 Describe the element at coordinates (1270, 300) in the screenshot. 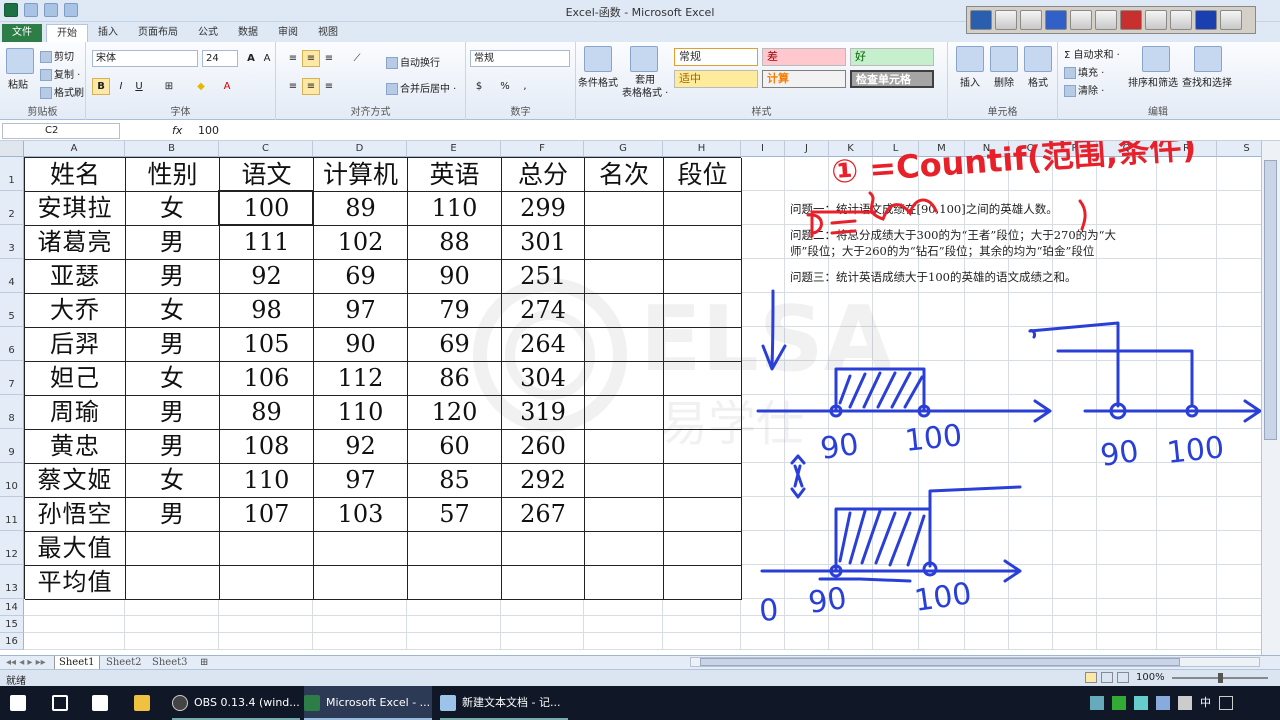

I see `vertical-scroll-thumb` at that location.